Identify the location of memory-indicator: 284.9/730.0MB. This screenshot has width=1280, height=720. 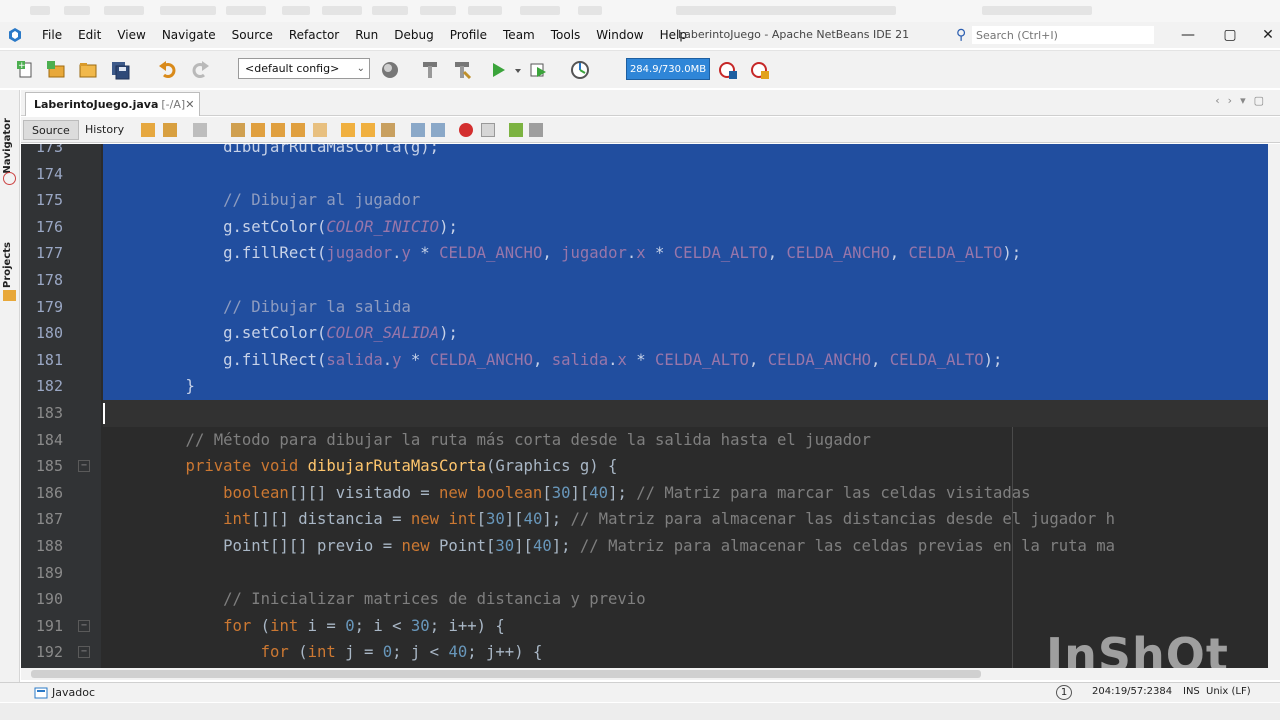
(668, 69).